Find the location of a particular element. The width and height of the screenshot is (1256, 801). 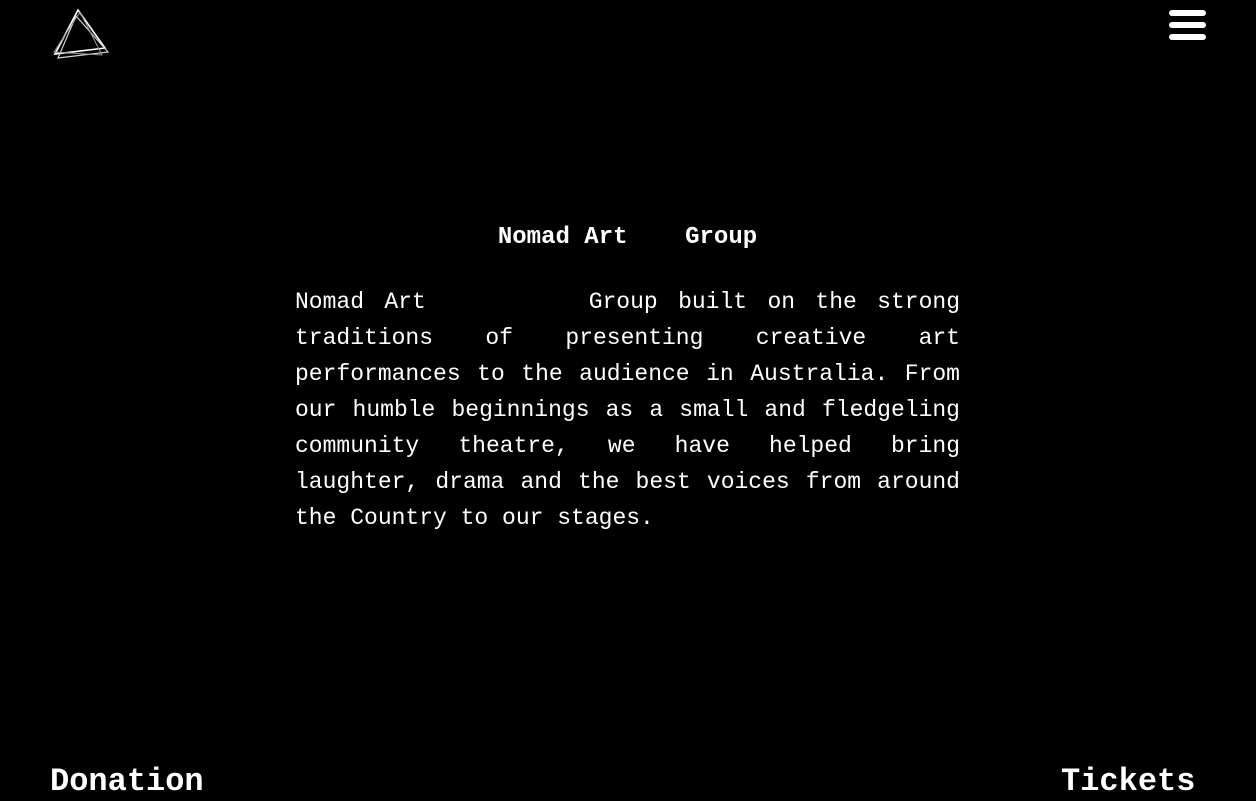

triangle-logo-icon is located at coordinates (81, 34).